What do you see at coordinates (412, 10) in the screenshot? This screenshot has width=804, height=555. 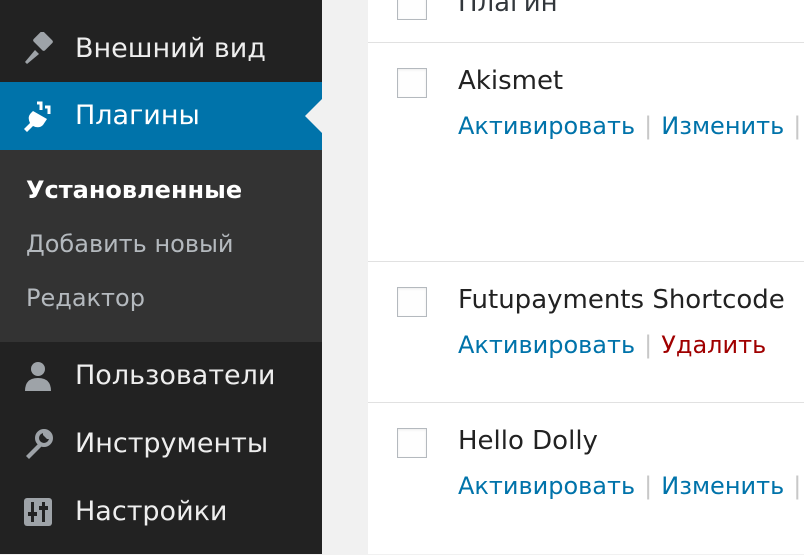 I see `select-all-checkbox` at bounding box center [412, 10].